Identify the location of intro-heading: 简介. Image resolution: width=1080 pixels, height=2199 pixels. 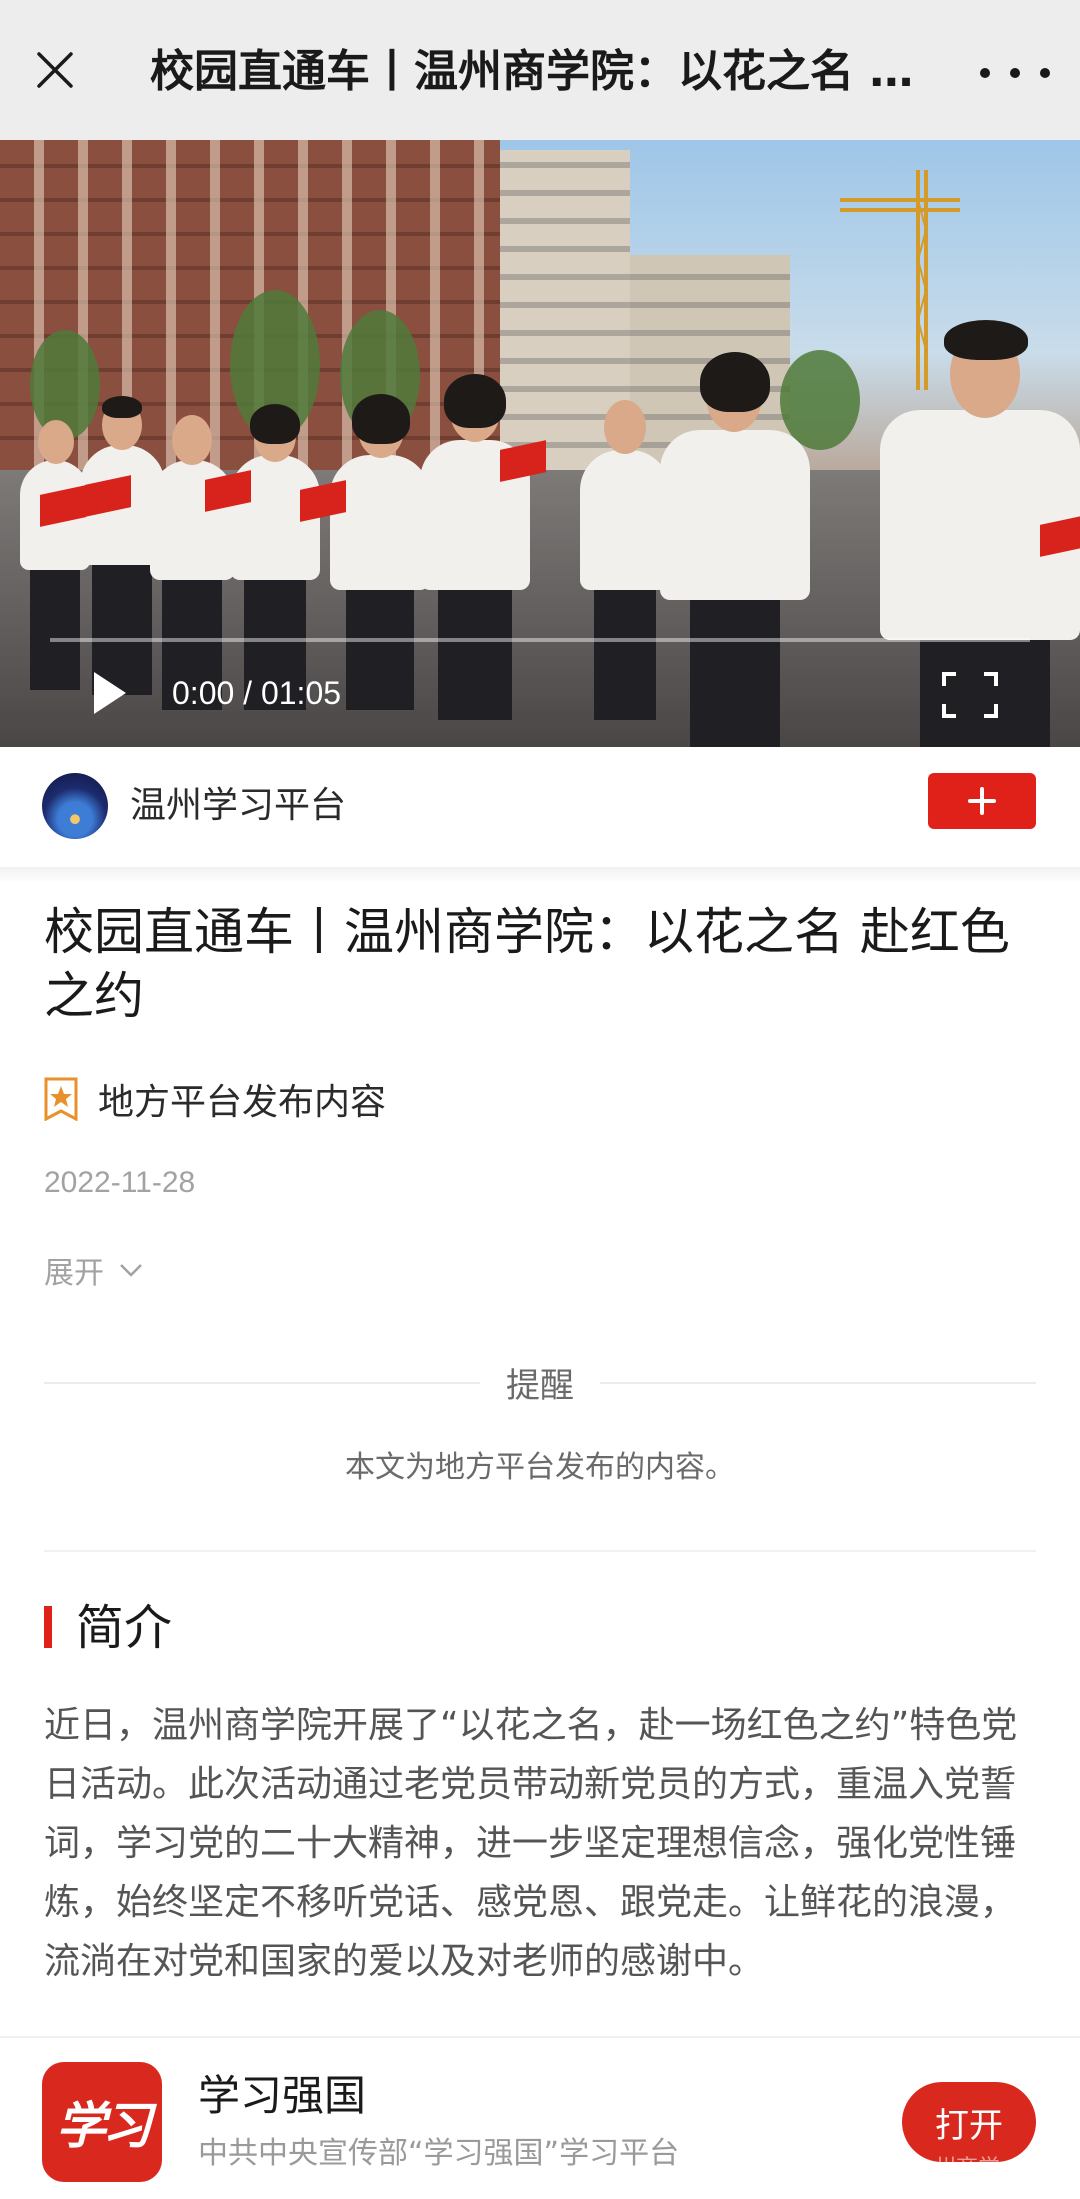
(124, 1628).